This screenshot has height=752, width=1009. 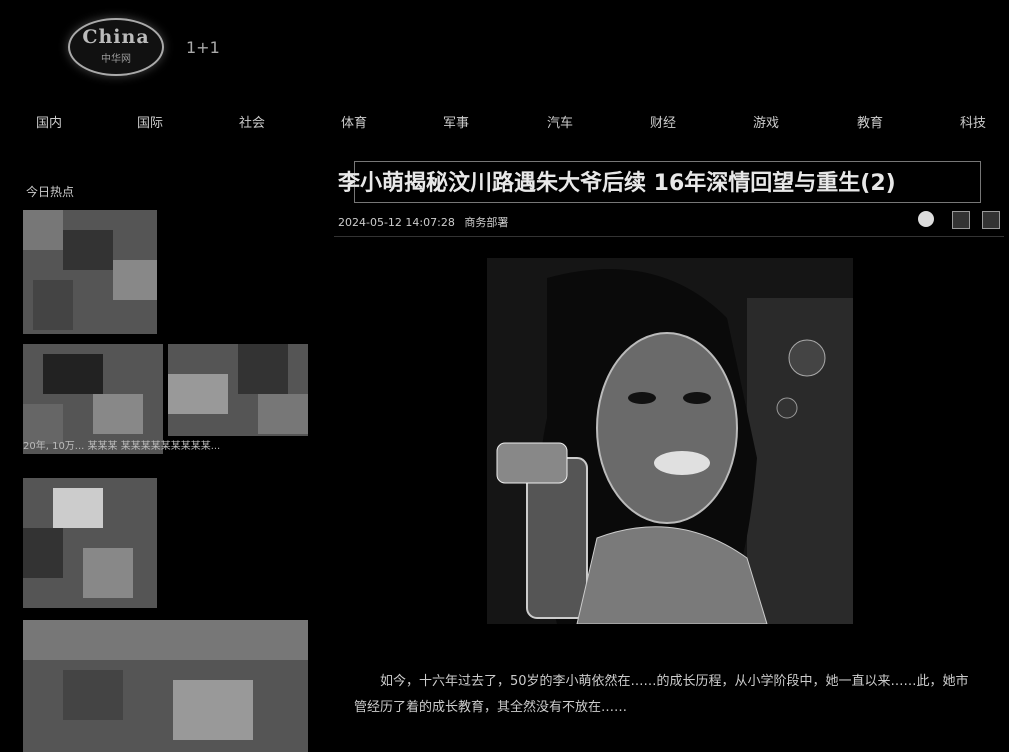 What do you see at coordinates (49, 121) in the screenshot?
I see `nav-item: 国内` at bounding box center [49, 121].